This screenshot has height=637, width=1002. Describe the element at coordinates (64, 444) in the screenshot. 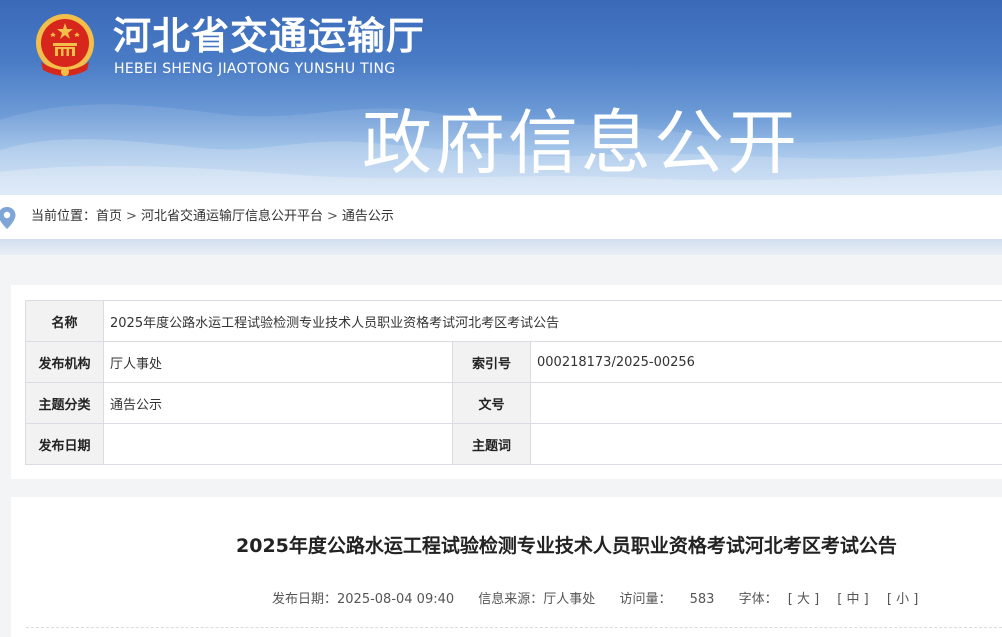

I see `date-label: 发布日期` at that location.